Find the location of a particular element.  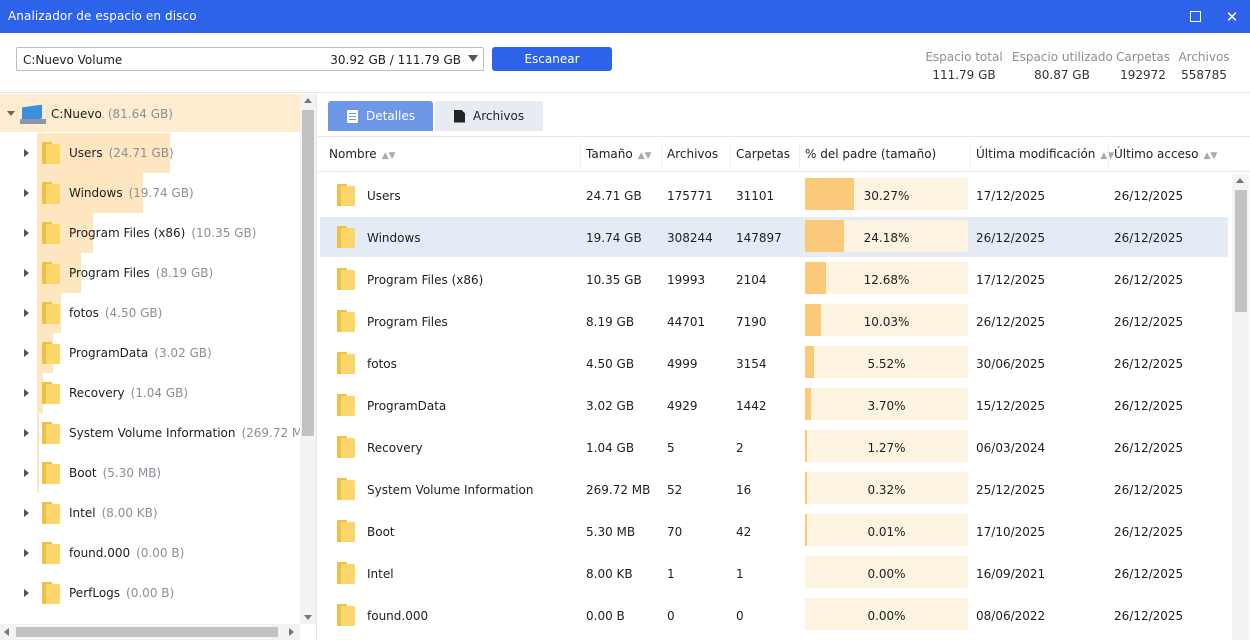

cell-modified: 17/12/2025 is located at coordinates (1011, 280).